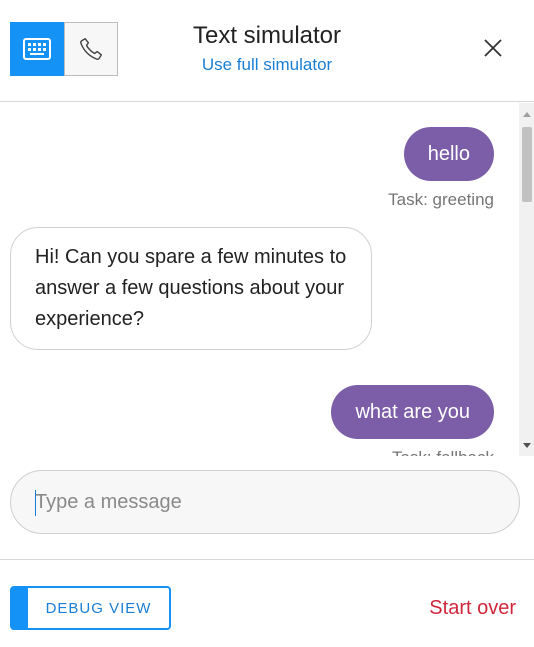 The image size is (534, 647). What do you see at coordinates (412, 412) in the screenshot?
I see `user-message: what are you` at bounding box center [412, 412].